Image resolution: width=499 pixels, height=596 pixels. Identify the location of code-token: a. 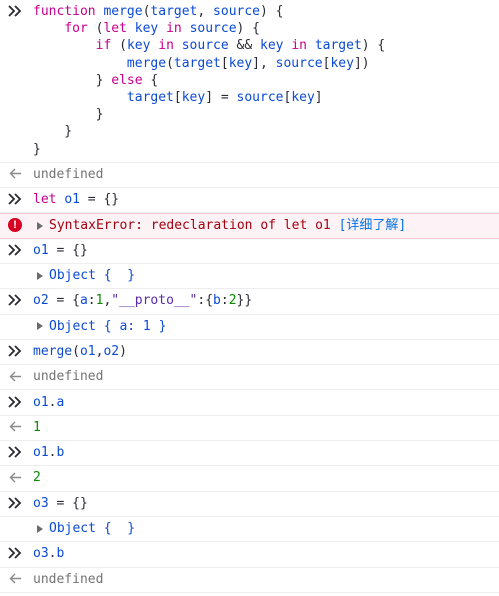
(60, 402).